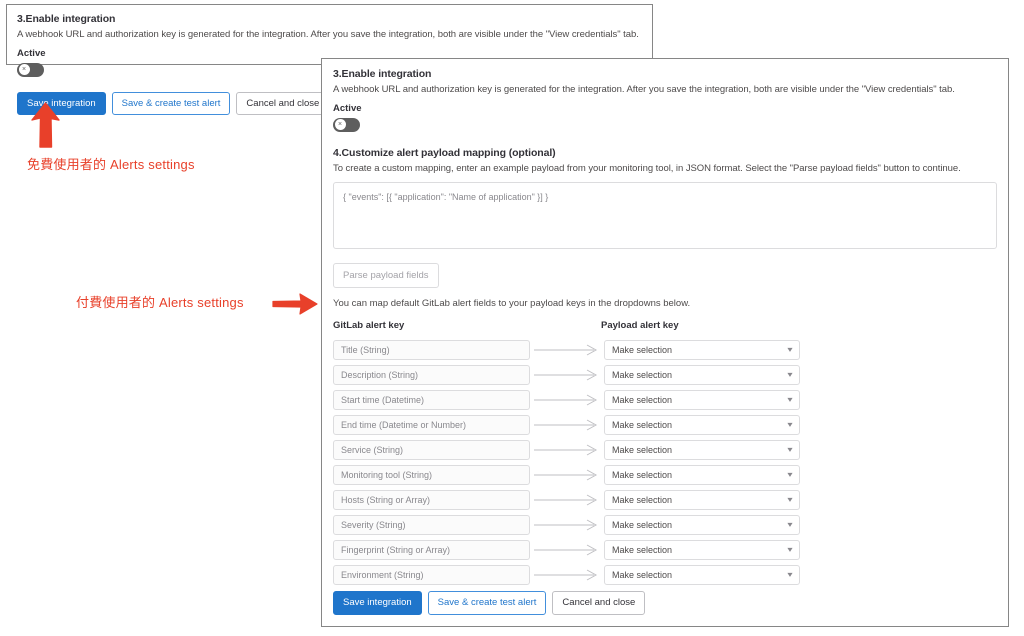 This screenshot has height=636, width=1024. What do you see at coordinates (160, 302) in the screenshot?
I see `annotation-paid-user-label: 付費使用者的 Alerts settings` at bounding box center [160, 302].